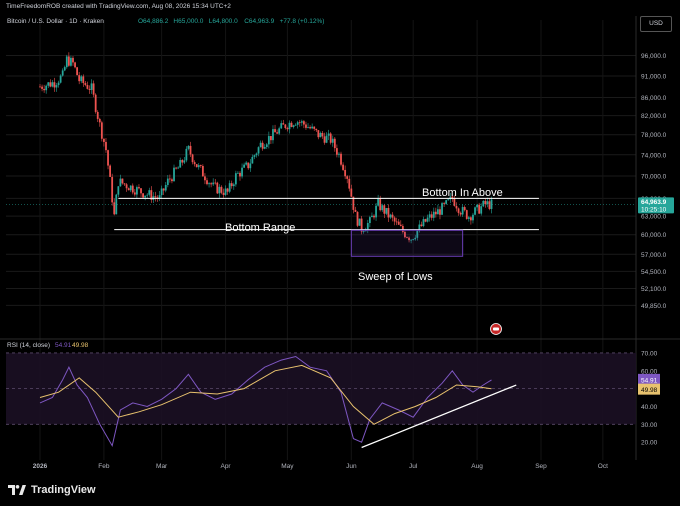 This screenshot has width=680, height=506. I want to click on price-axis-label: 49,850.0, so click(654, 306).